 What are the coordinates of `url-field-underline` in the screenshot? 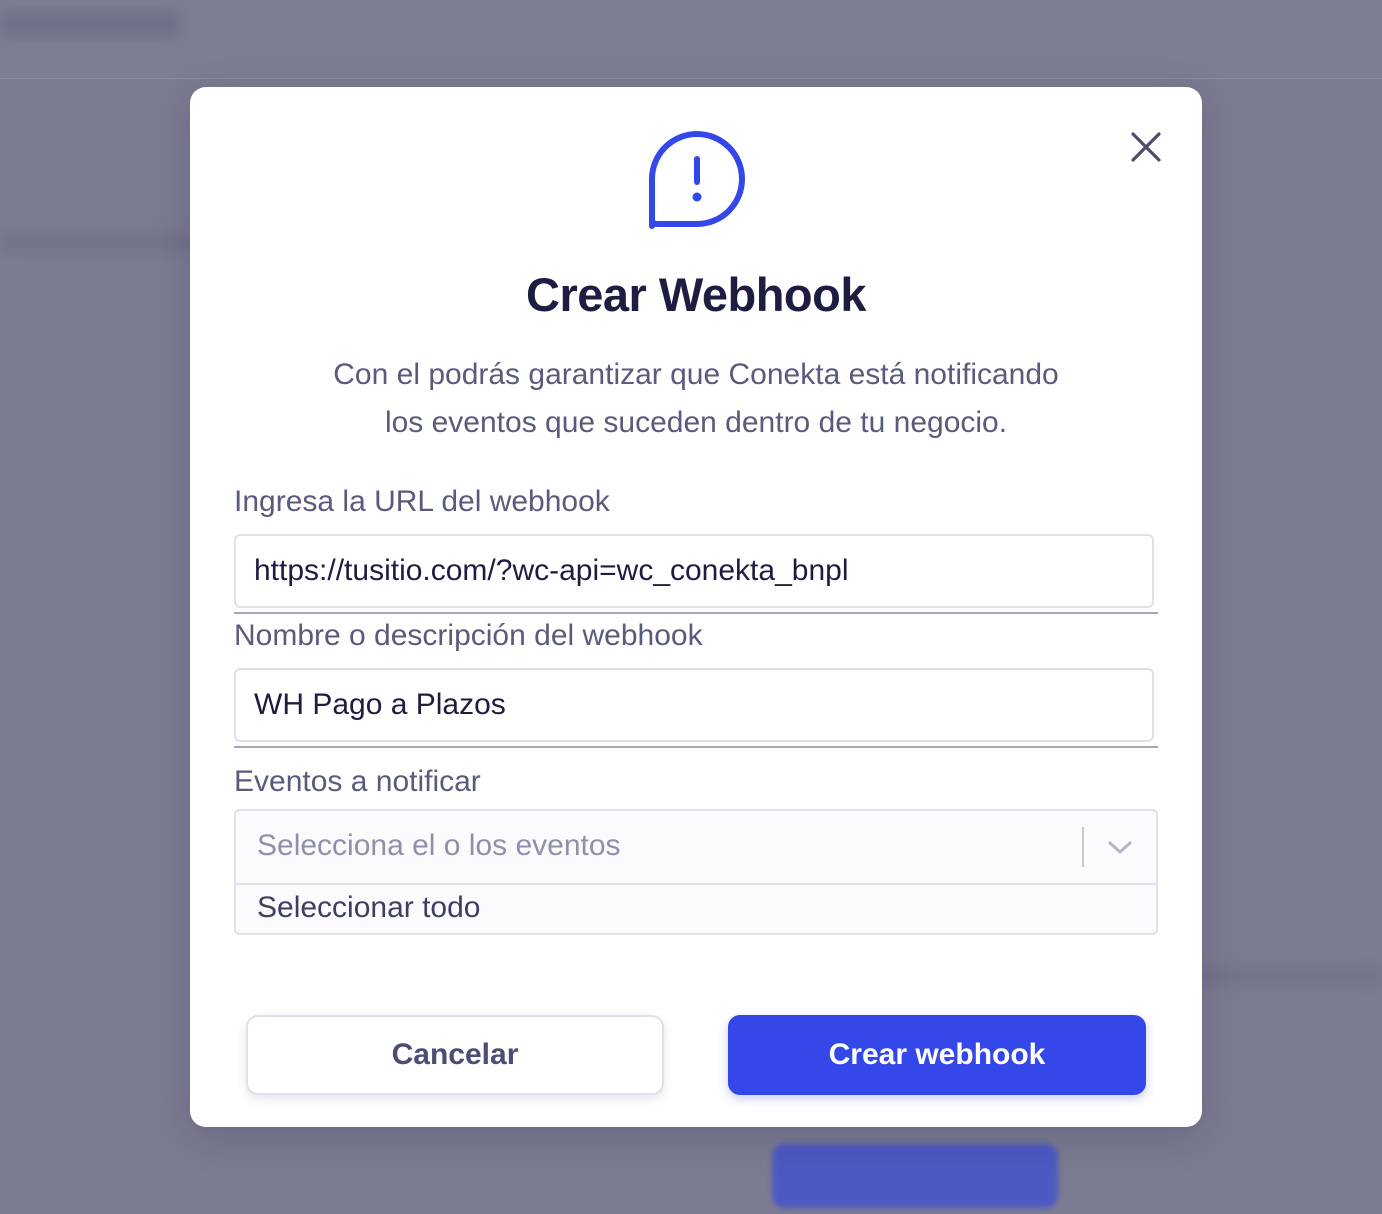 It's located at (696, 613).